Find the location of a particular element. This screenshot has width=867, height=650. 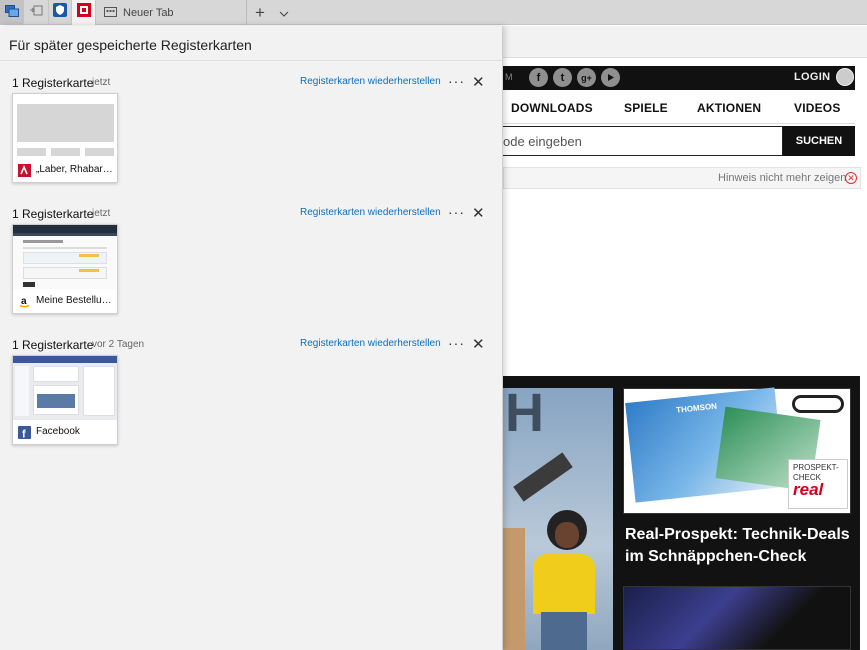

person-face is located at coordinates (567, 535).